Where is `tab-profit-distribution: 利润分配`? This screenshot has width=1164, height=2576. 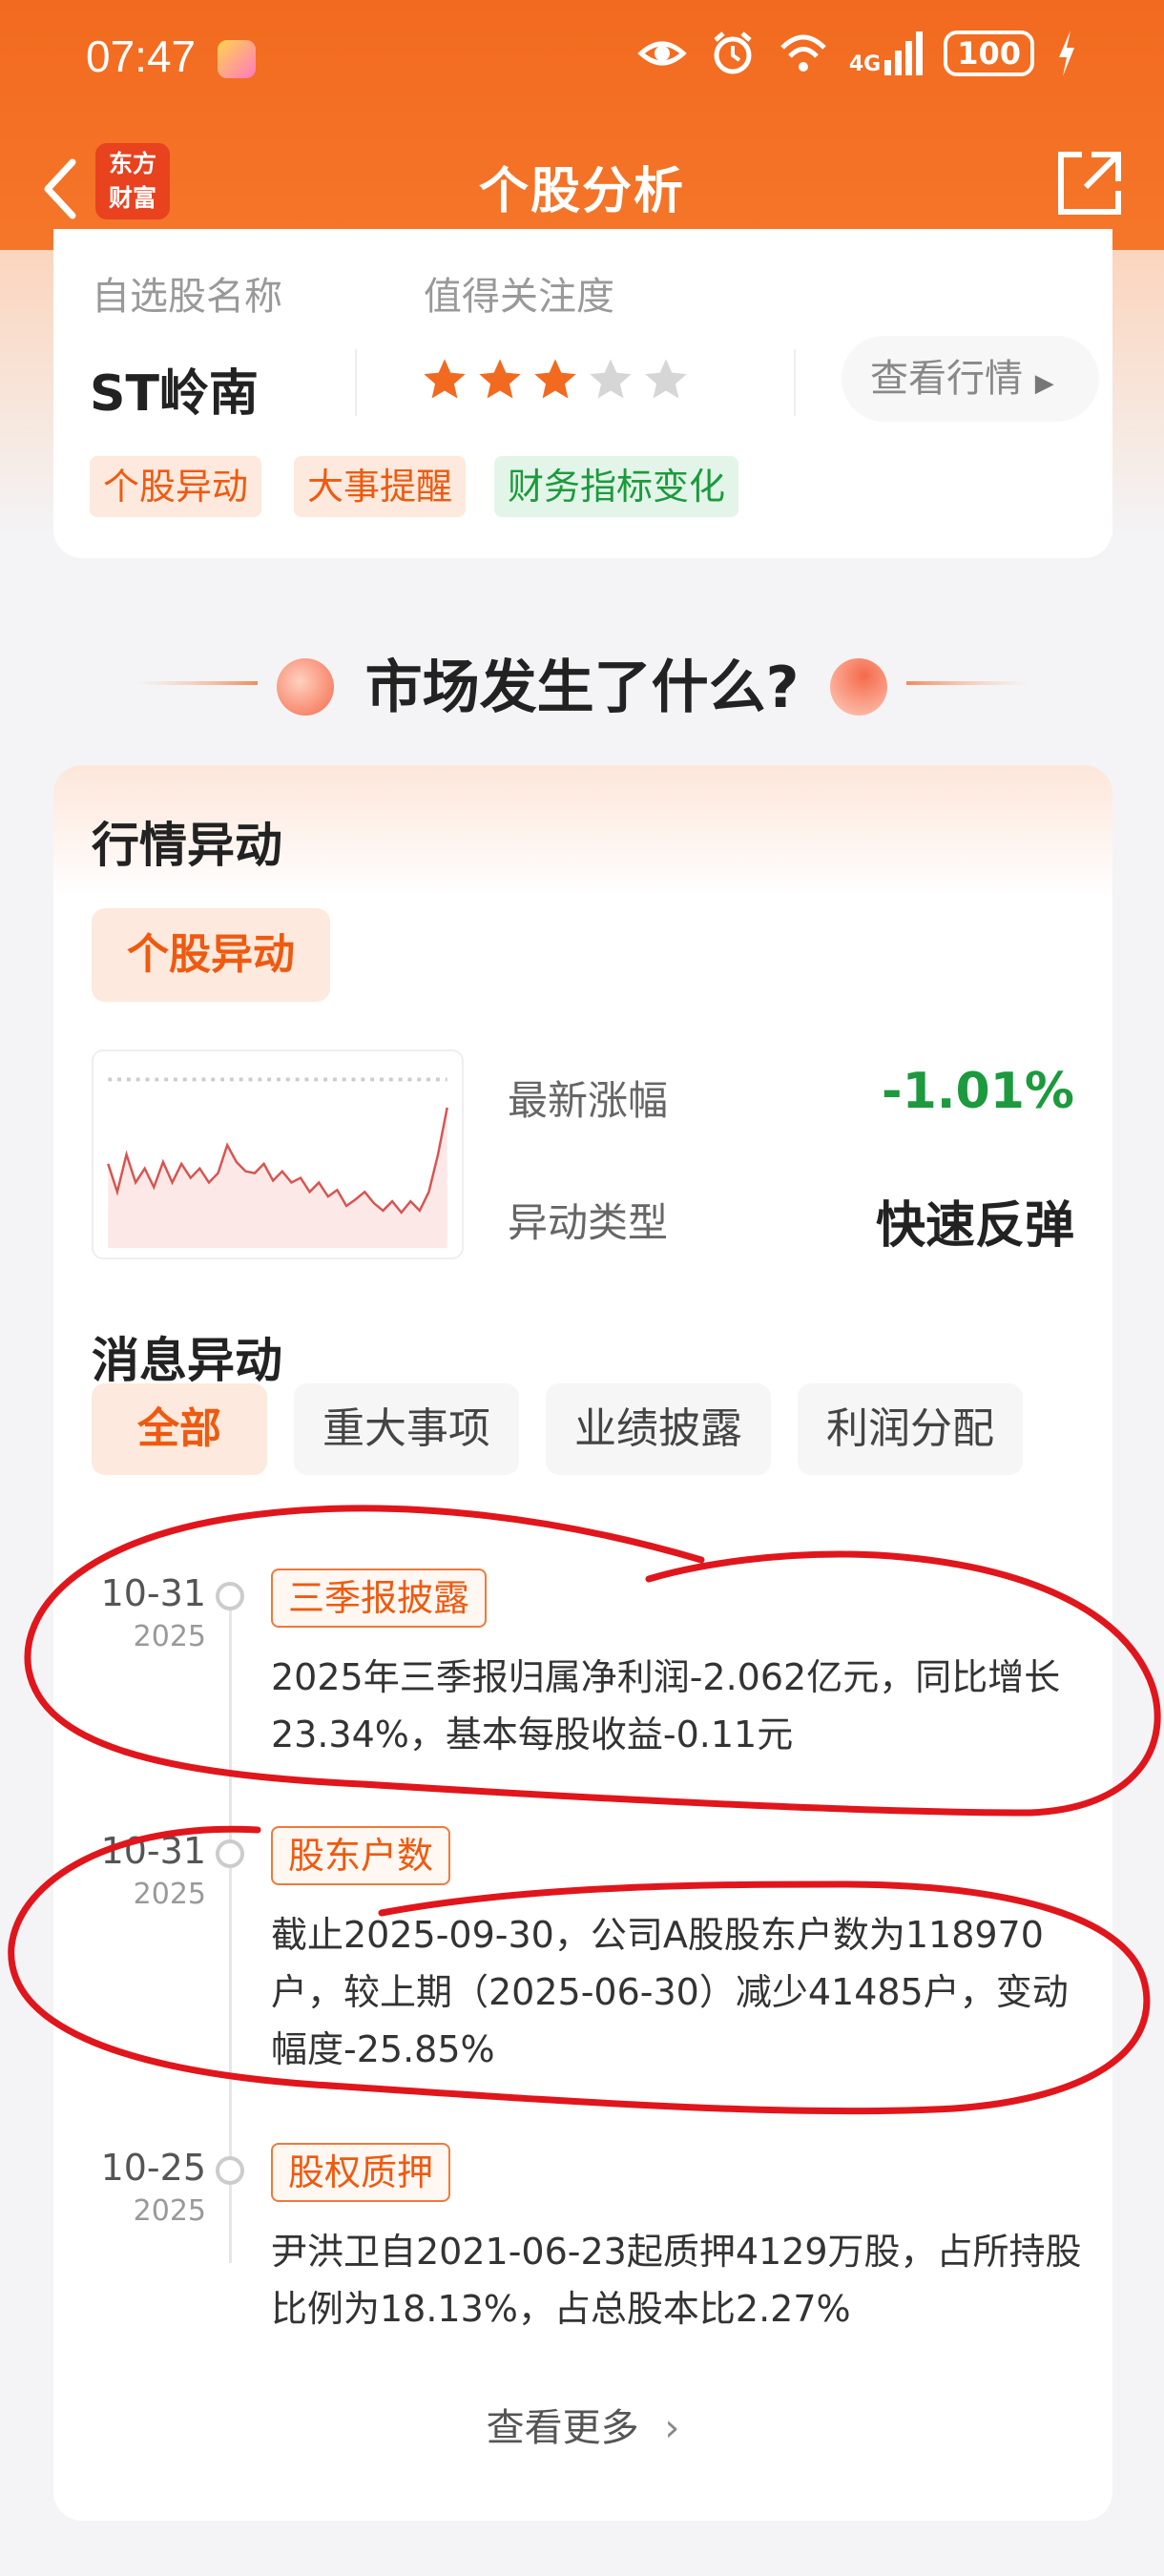
tab-profit-distribution: 利润分配 is located at coordinates (911, 1429).